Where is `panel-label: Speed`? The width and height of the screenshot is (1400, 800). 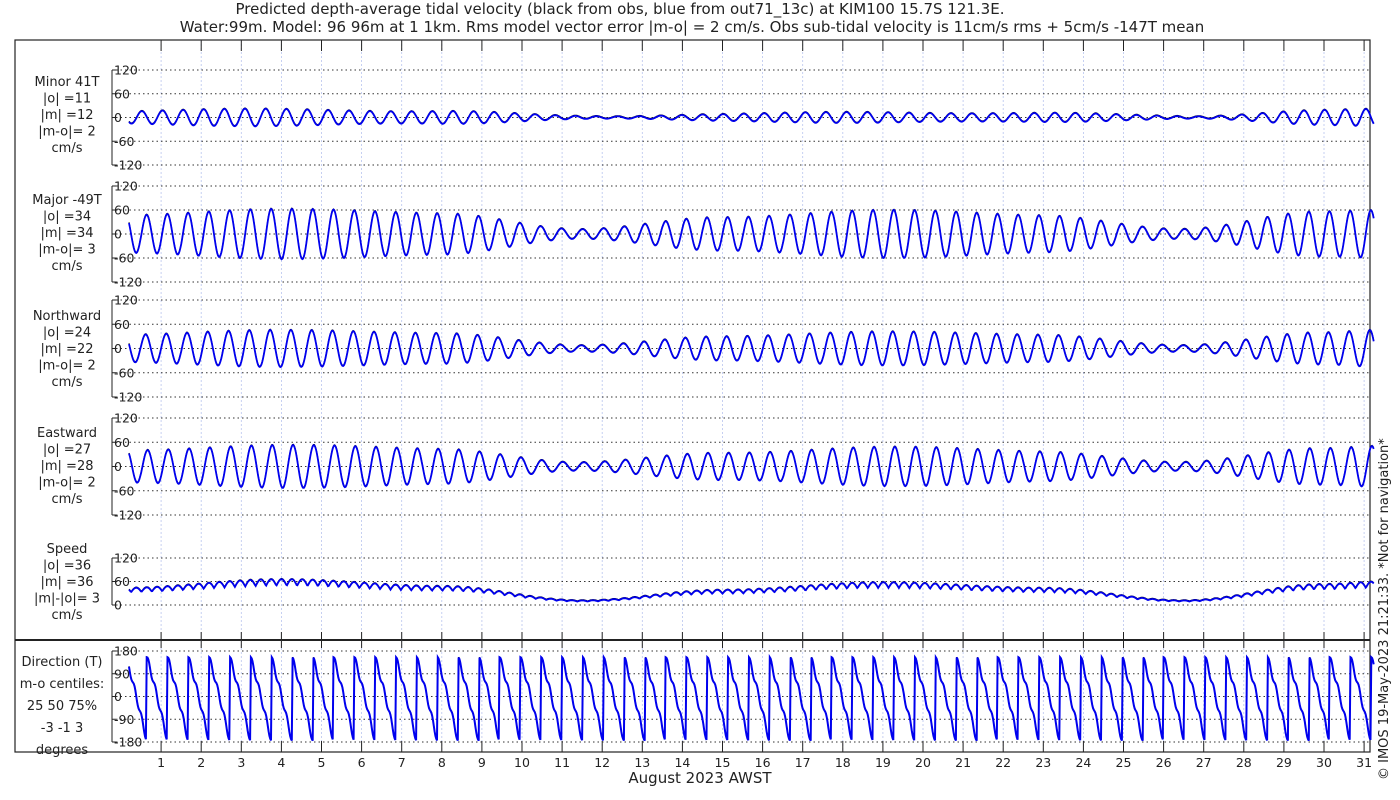
panel-label: Speed is located at coordinates (67, 549).